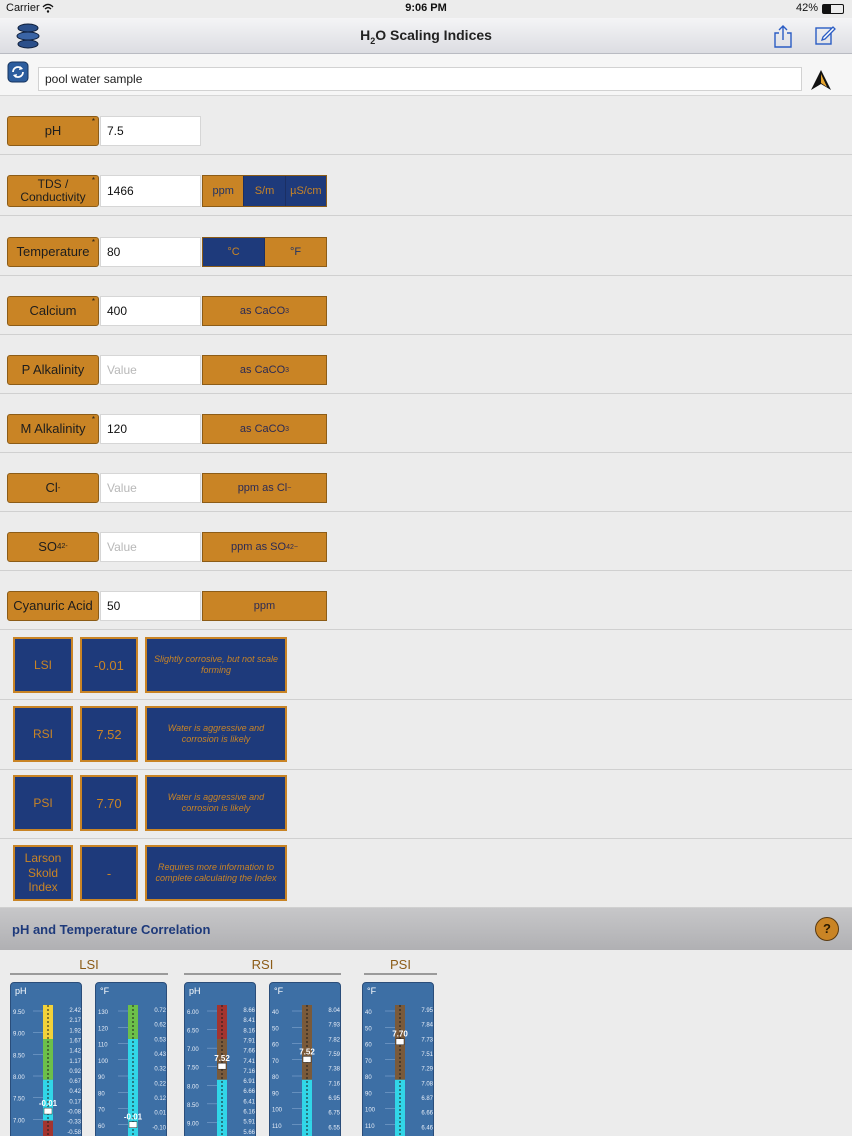  What do you see at coordinates (53, 606) in the screenshot?
I see `cyanuric-acid-label: Cyanuric Acid` at bounding box center [53, 606].